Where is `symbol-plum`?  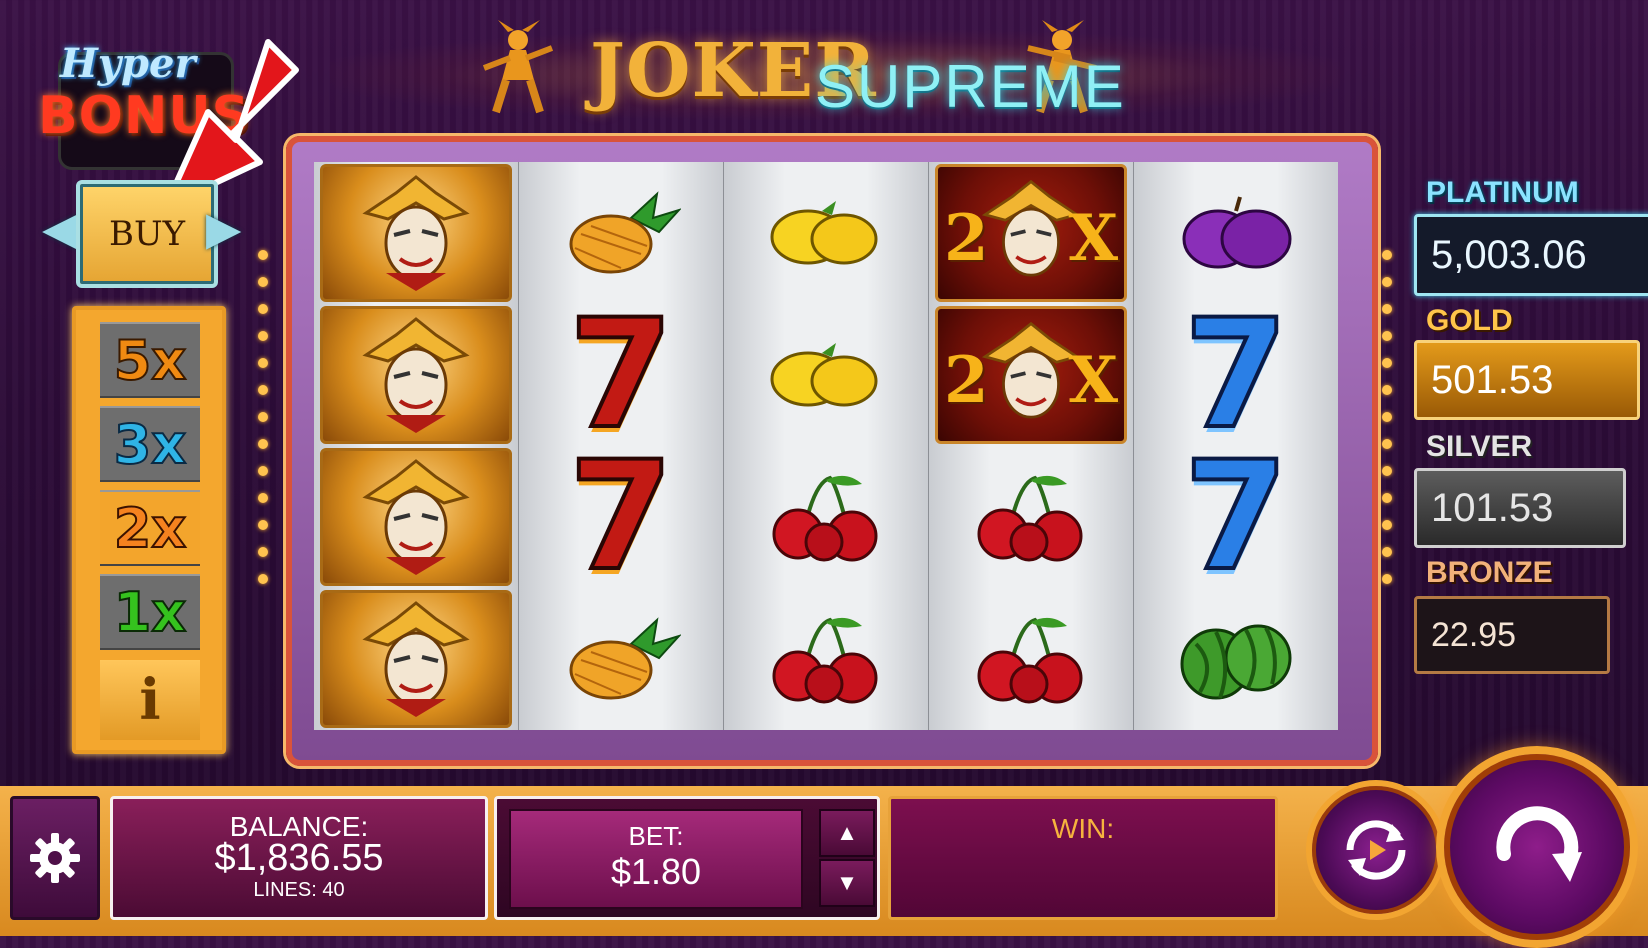
symbol-plum is located at coordinates (1236, 233).